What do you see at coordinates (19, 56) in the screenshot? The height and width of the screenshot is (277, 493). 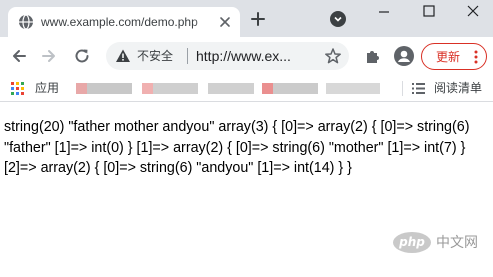 I see `back-arrow-icon` at bounding box center [19, 56].